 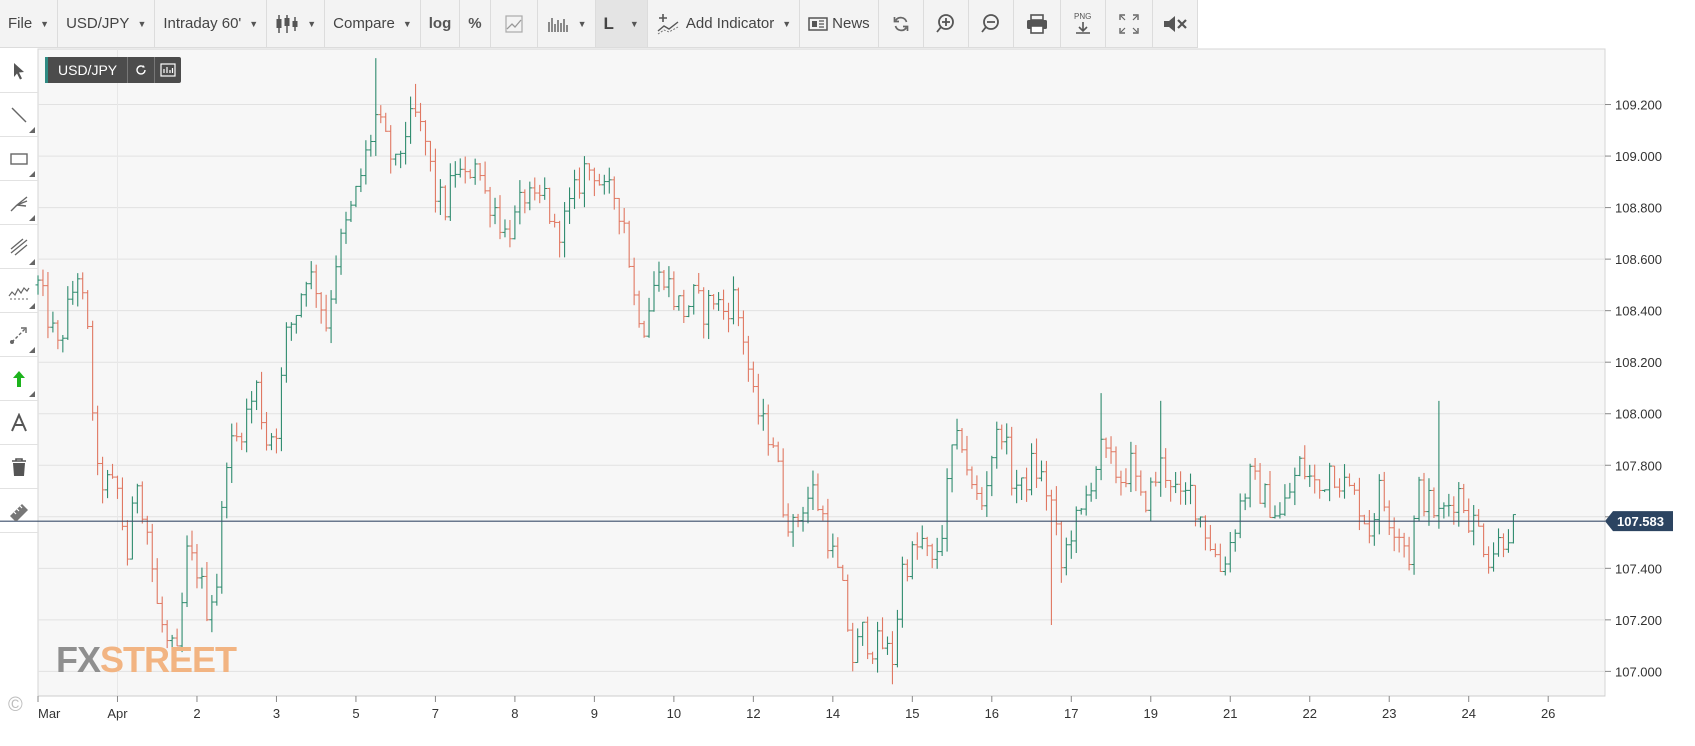 What do you see at coordinates (833, 713) in the screenshot?
I see `x-tick-label: 14` at bounding box center [833, 713].